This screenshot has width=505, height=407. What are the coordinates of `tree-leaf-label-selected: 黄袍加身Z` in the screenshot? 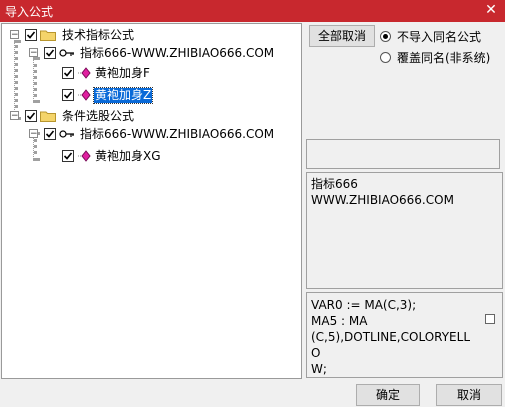 It's located at (123, 95).